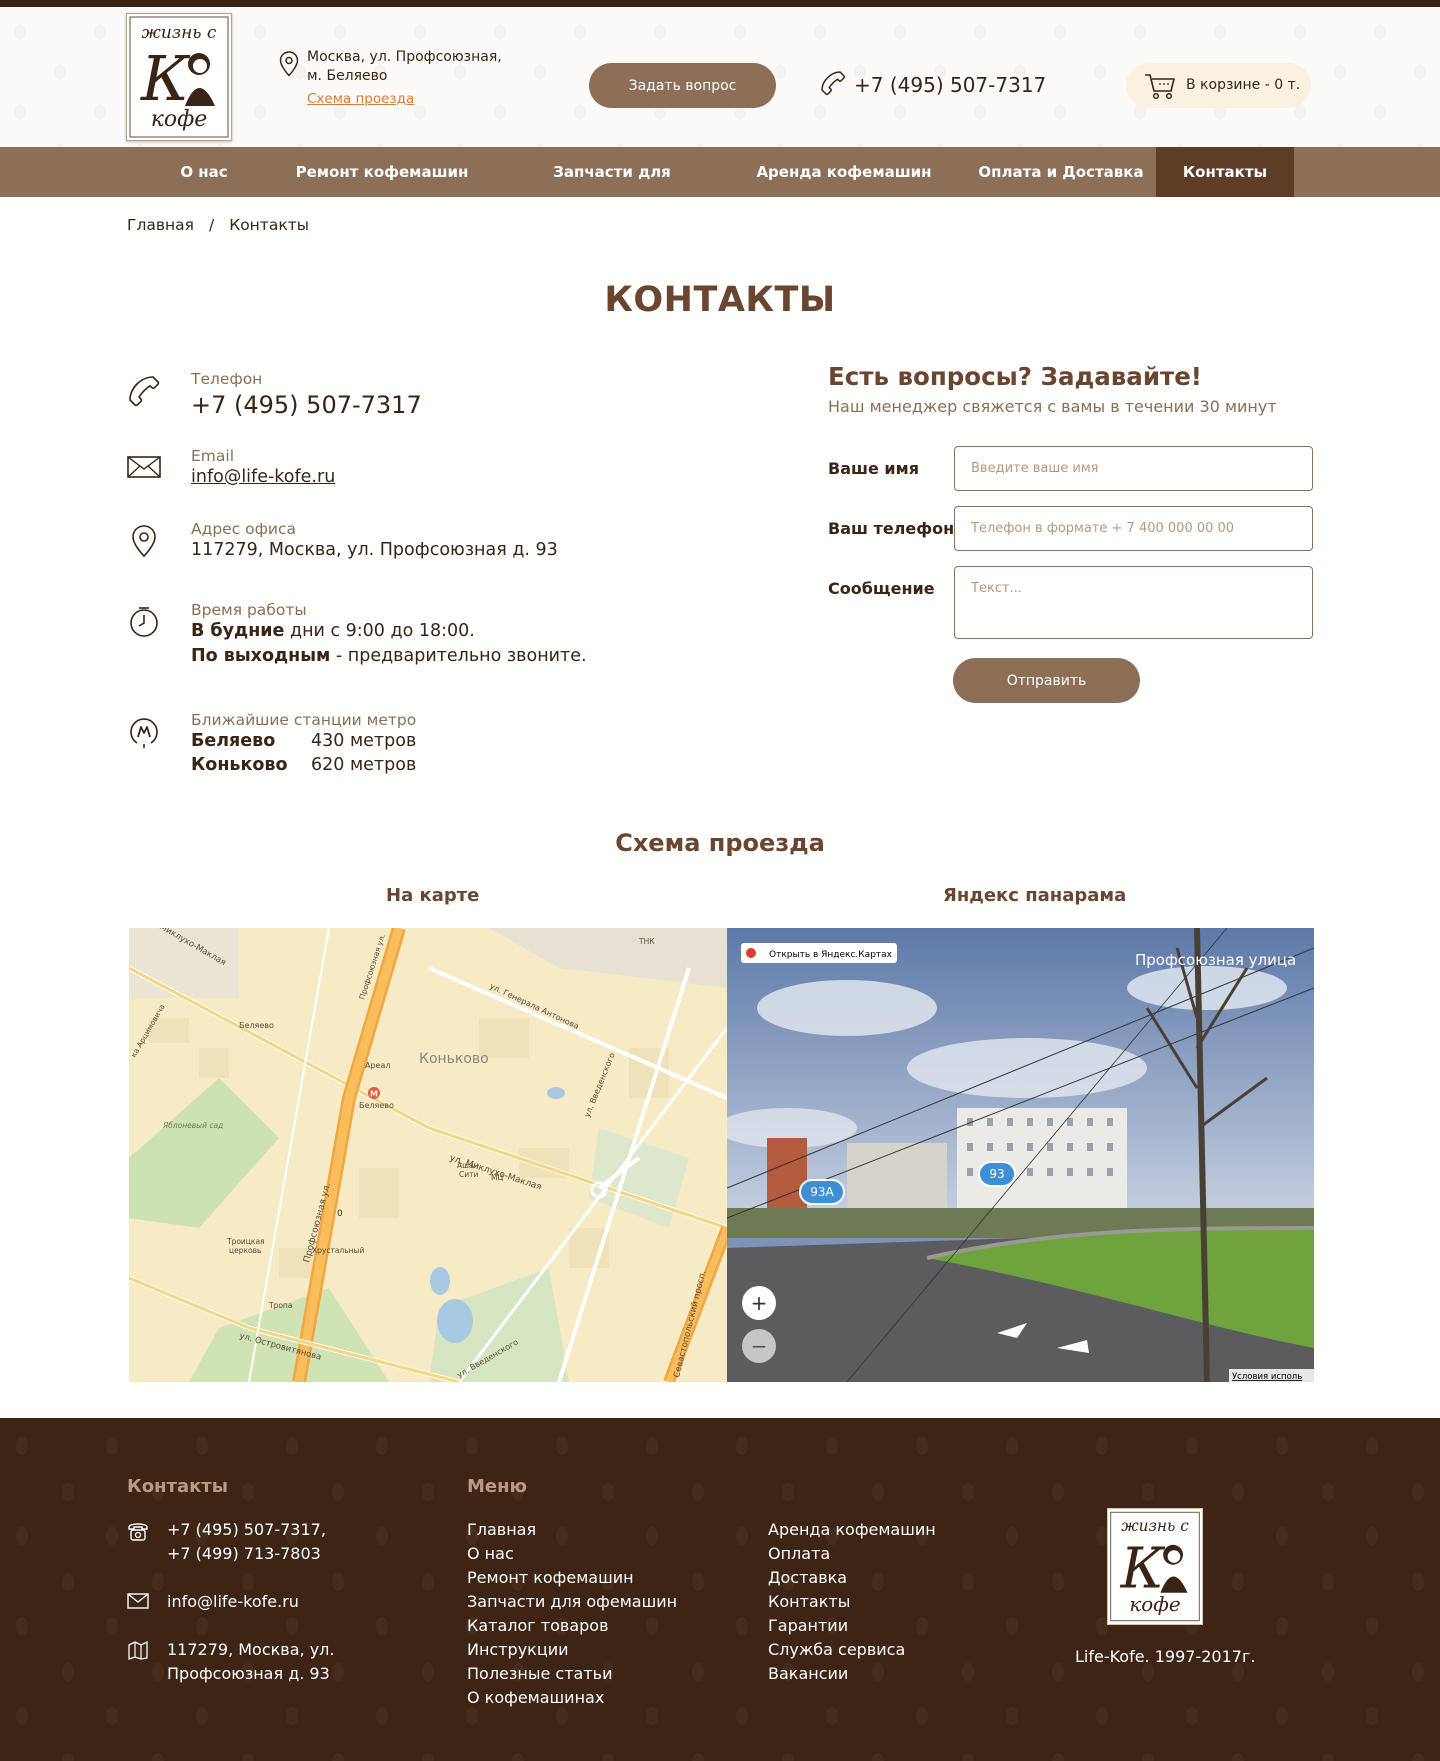 This screenshot has width=1440, height=1761. Describe the element at coordinates (233, 1602) in the screenshot. I see `footer-email: info@life-kofe.ru` at that location.